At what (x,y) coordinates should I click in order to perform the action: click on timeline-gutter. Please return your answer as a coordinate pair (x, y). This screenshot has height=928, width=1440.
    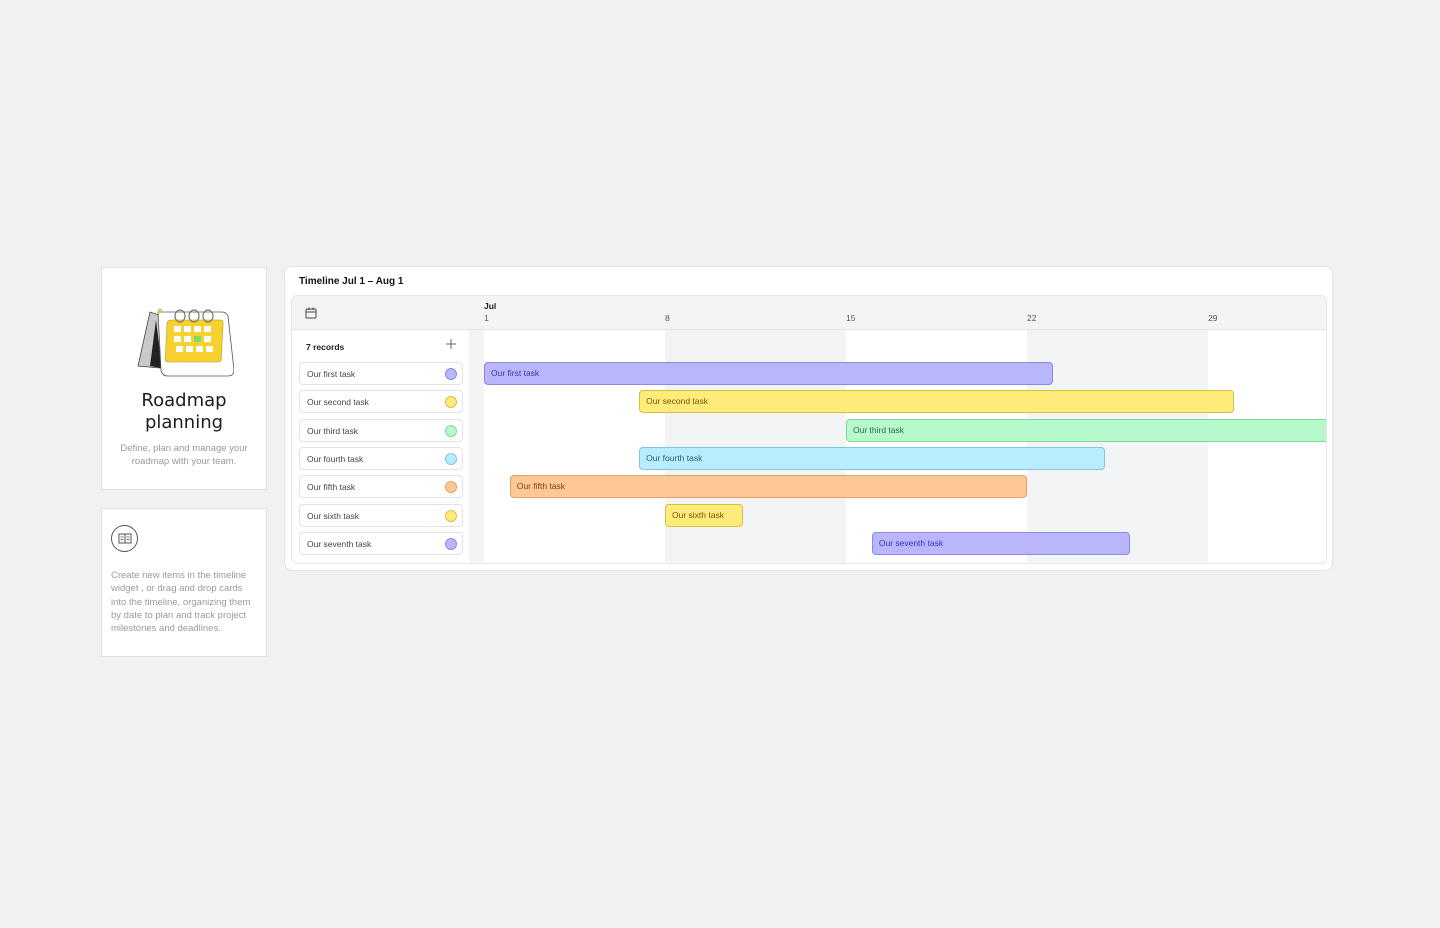
    Looking at the image, I should click on (476, 446).